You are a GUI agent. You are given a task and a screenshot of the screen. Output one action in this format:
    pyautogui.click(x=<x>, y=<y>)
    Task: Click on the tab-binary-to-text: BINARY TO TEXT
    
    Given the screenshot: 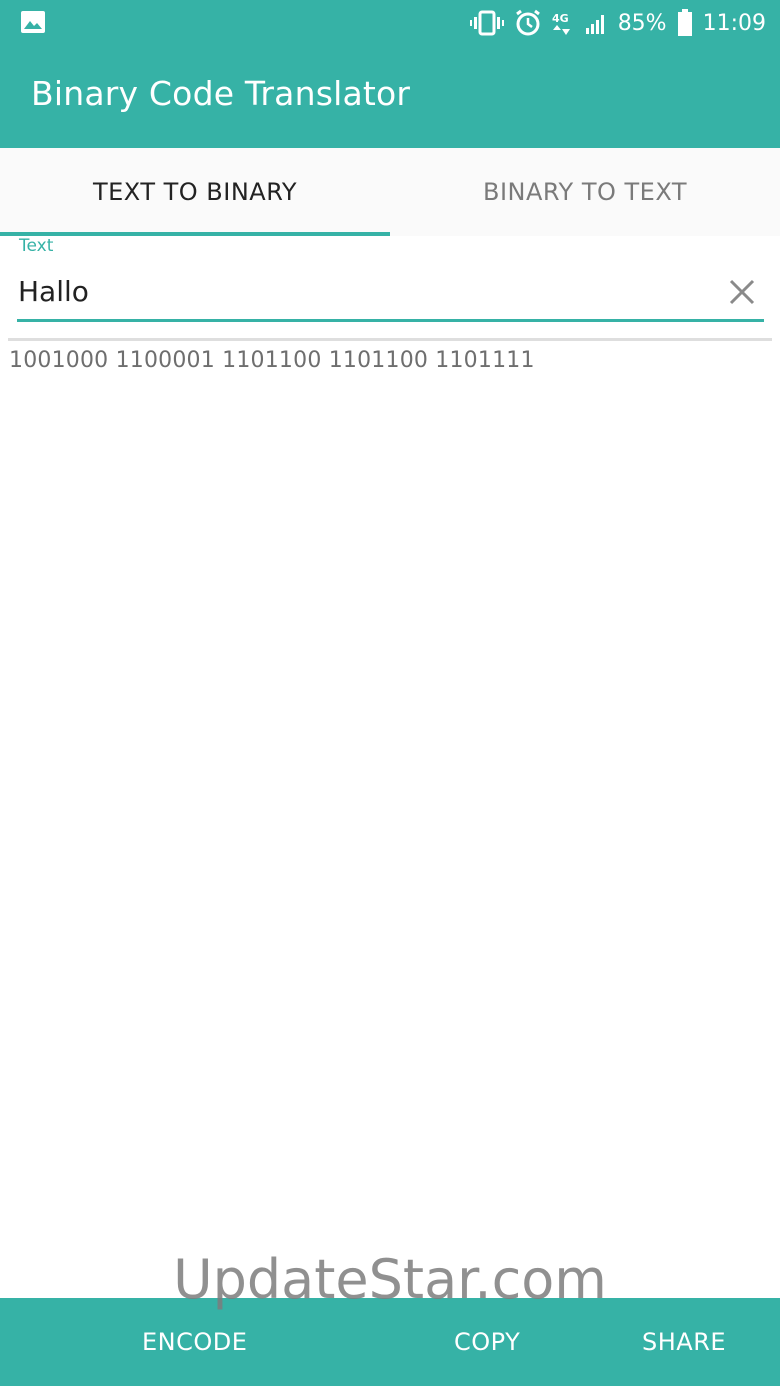 What is the action you would take?
    pyautogui.click(x=585, y=192)
    